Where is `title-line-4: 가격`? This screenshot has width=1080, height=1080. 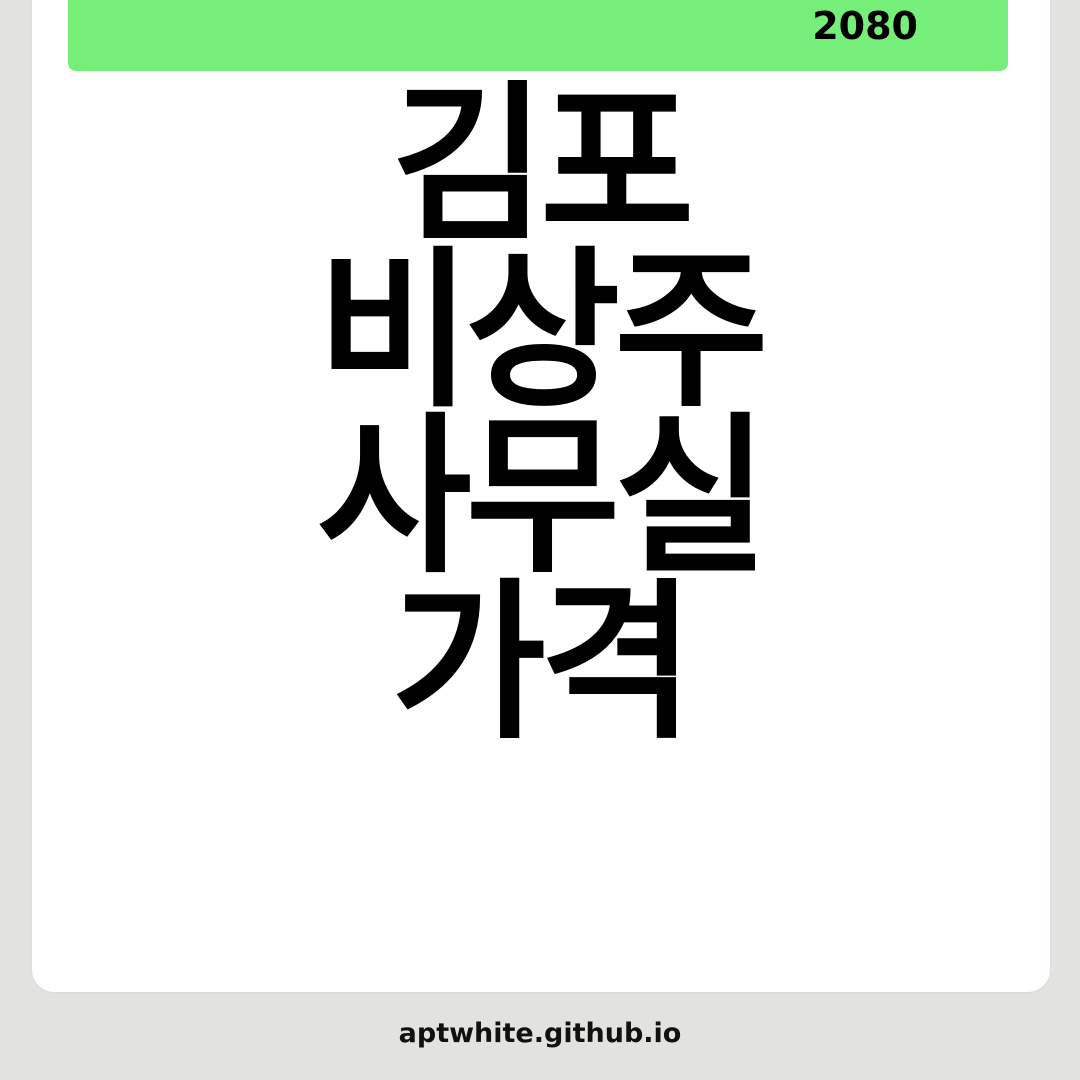
title-line-4: 가격 is located at coordinates (542, 663).